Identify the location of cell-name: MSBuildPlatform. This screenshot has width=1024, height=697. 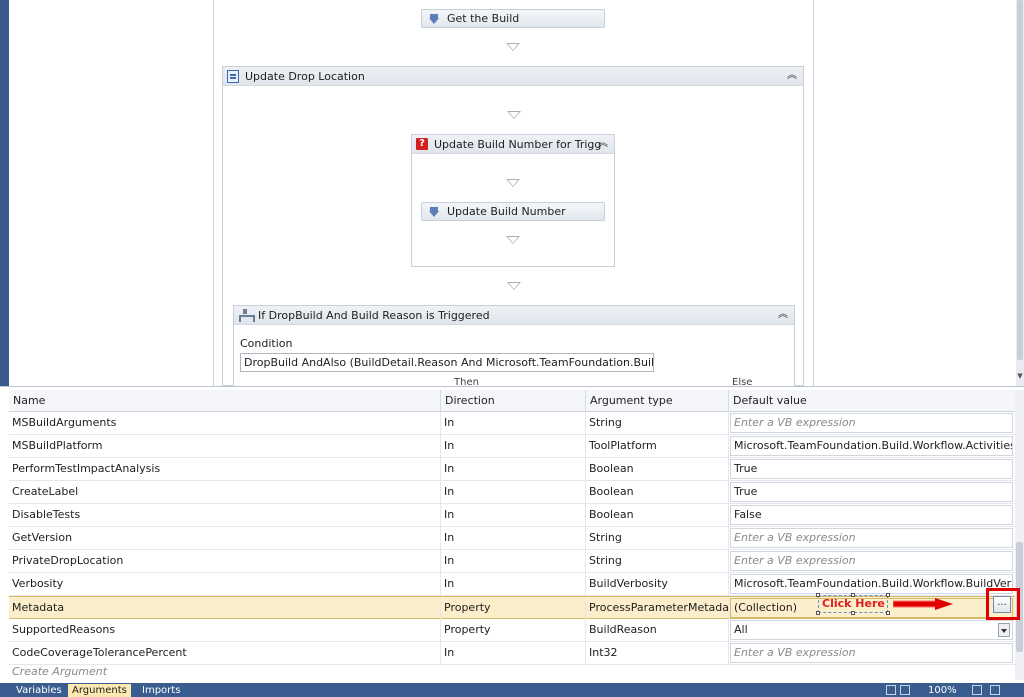
(225, 446).